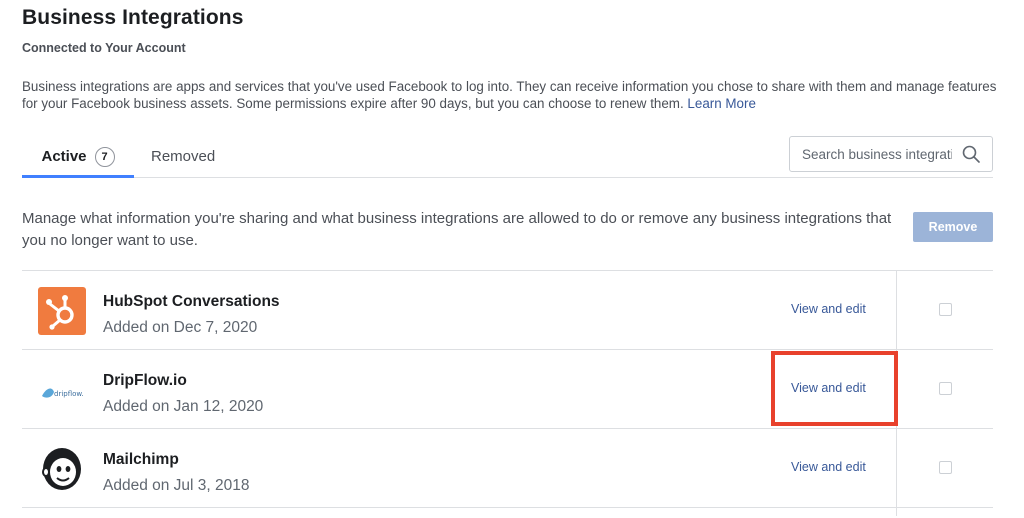  Describe the element at coordinates (145, 380) in the screenshot. I see `integration-name: DripFlow.io` at that location.